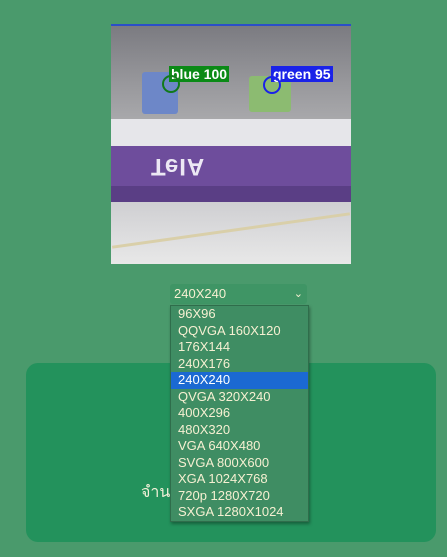 The image size is (447, 557). Describe the element at coordinates (239, 364) in the screenshot. I see `resolution-option: 240X176` at that location.